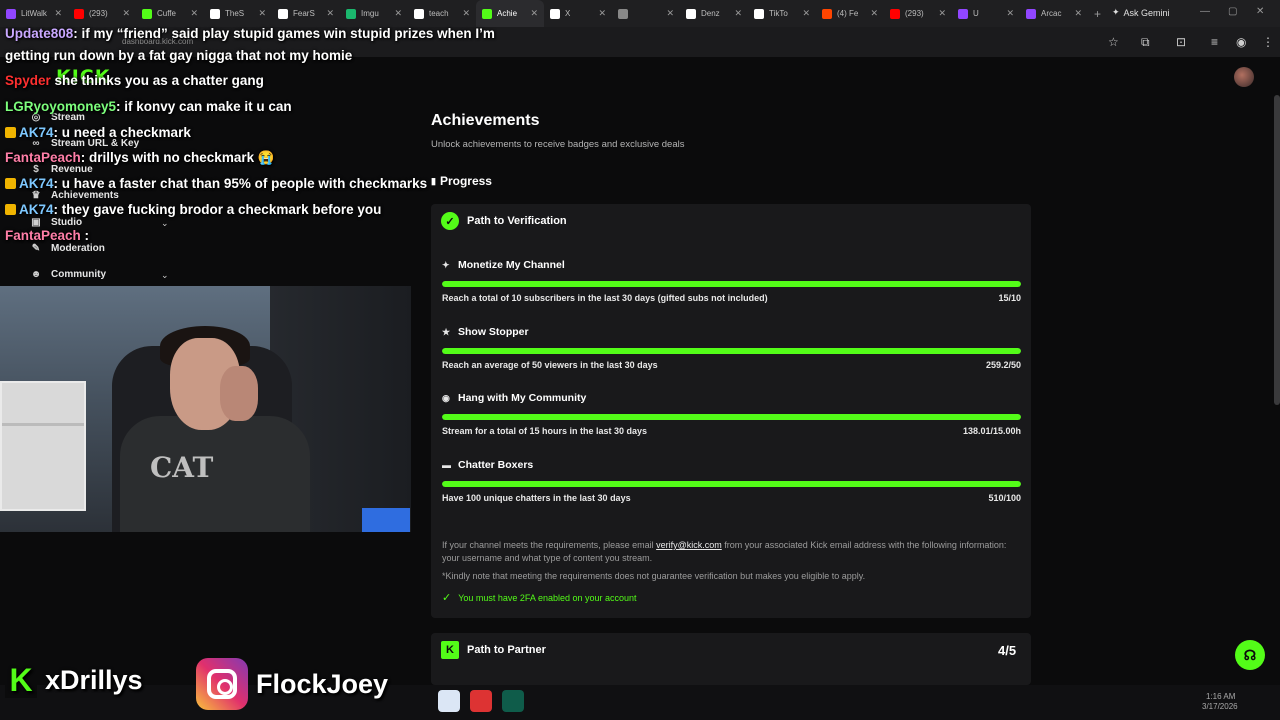 The height and width of the screenshot is (720, 1280). What do you see at coordinates (731, 465) in the screenshot?
I see `requirement-title: ▬ Chatter Boxers` at bounding box center [731, 465].